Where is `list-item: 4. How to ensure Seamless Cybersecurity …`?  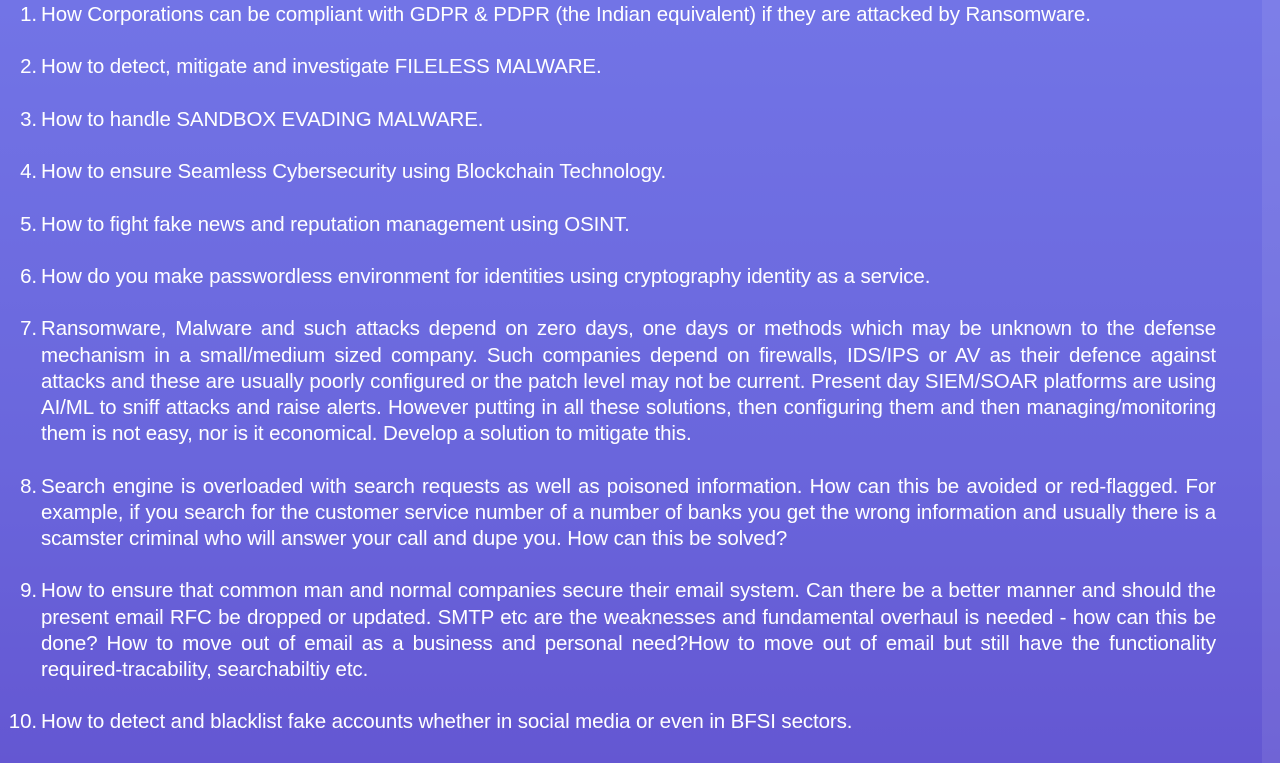
list-item: 4. How to ensure Seamless Cybersecurity … is located at coordinates (608, 172).